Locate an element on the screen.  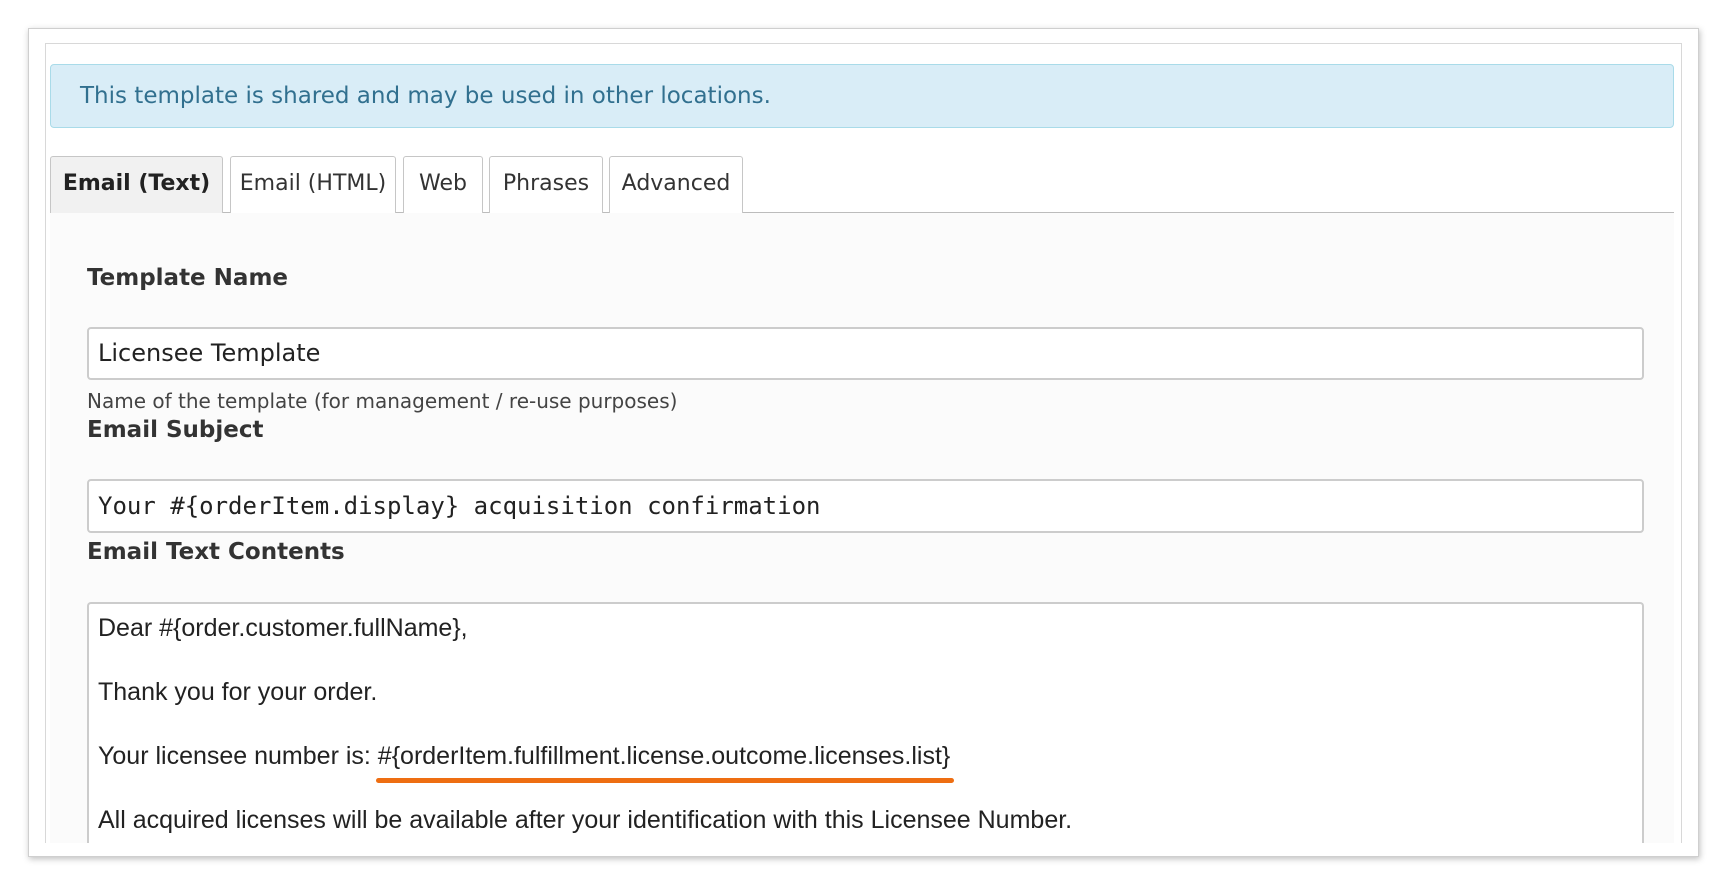
template-name-input: Licensee Template is located at coordinates (865, 353).